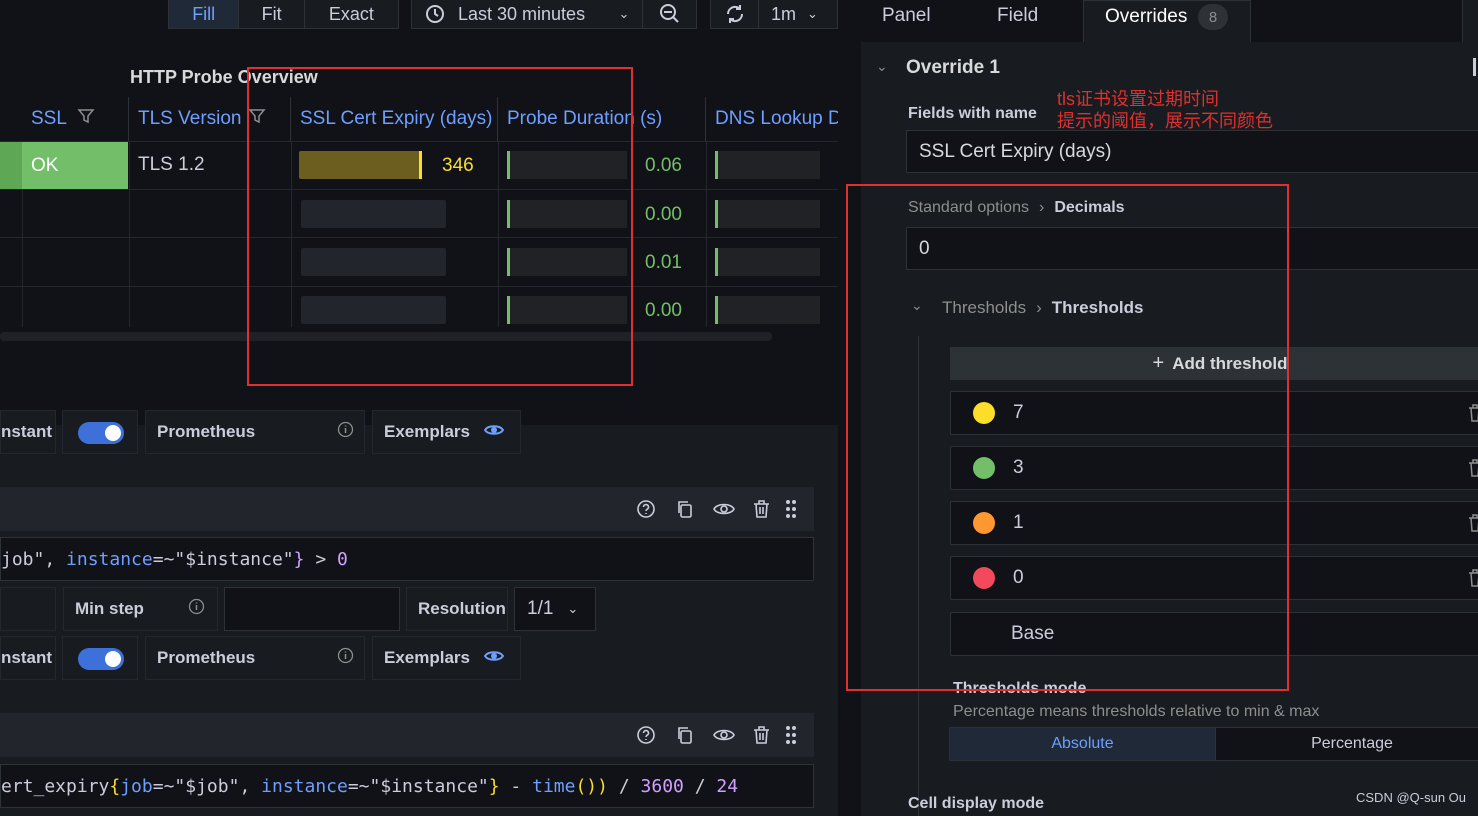 The width and height of the screenshot is (1478, 816). What do you see at coordinates (663, 262) in the screenshot?
I see `duration-value: 0.01` at bounding box center [663, 262].